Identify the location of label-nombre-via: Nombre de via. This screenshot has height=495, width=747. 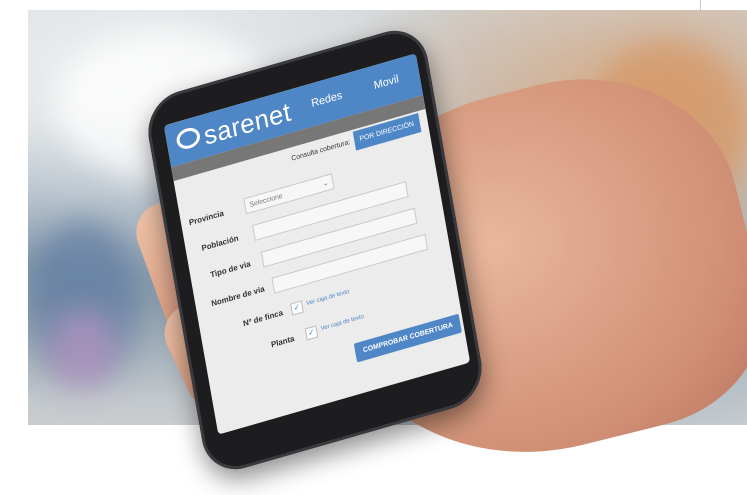
(238, 296).